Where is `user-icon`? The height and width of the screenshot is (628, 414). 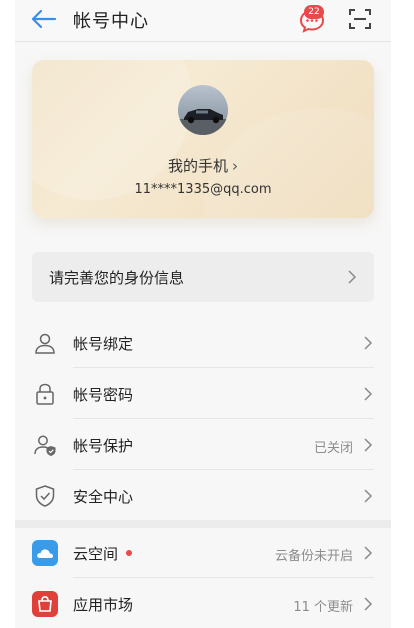
user-icon is located at coordinates (45, 343).